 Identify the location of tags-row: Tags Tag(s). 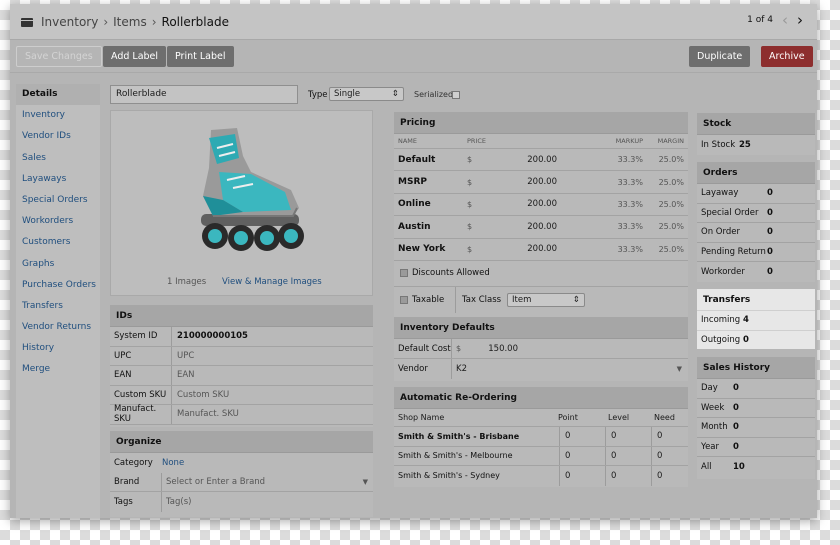
(241, 502).